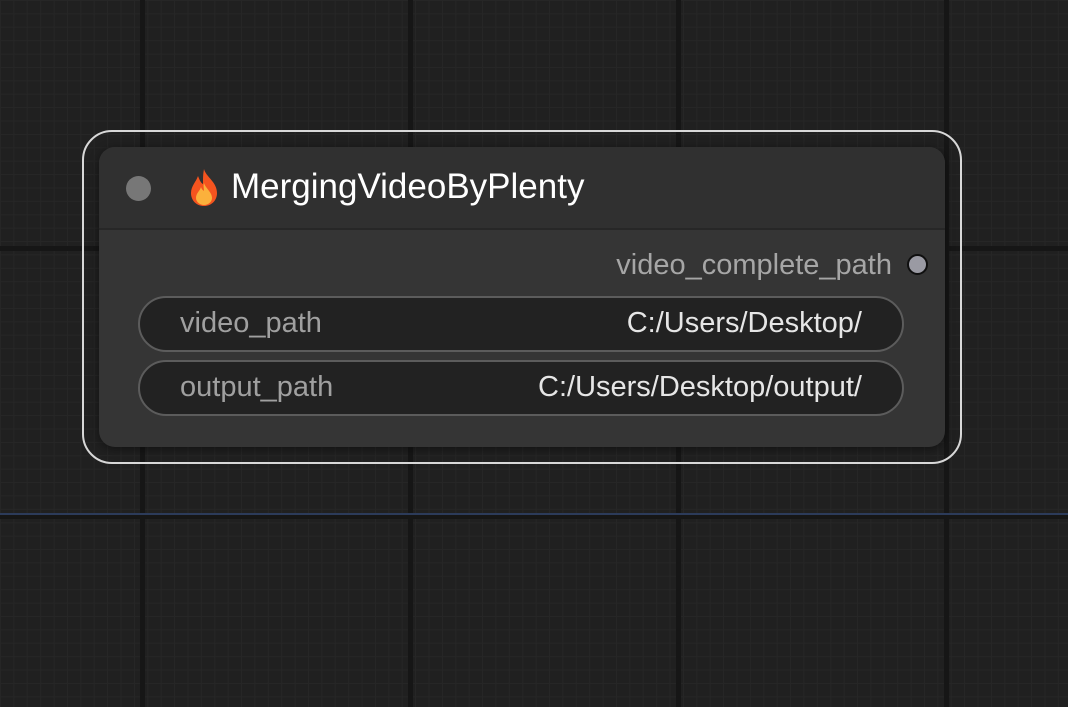  I want to click on node-header: MergingVideoByPlenty, so click(522, 188).